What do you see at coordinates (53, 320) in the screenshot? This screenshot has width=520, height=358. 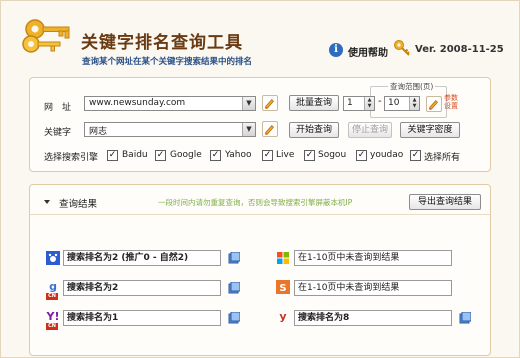 I see `yahoo-cn-icon: Y! CN` at bounding box center [53, 320].